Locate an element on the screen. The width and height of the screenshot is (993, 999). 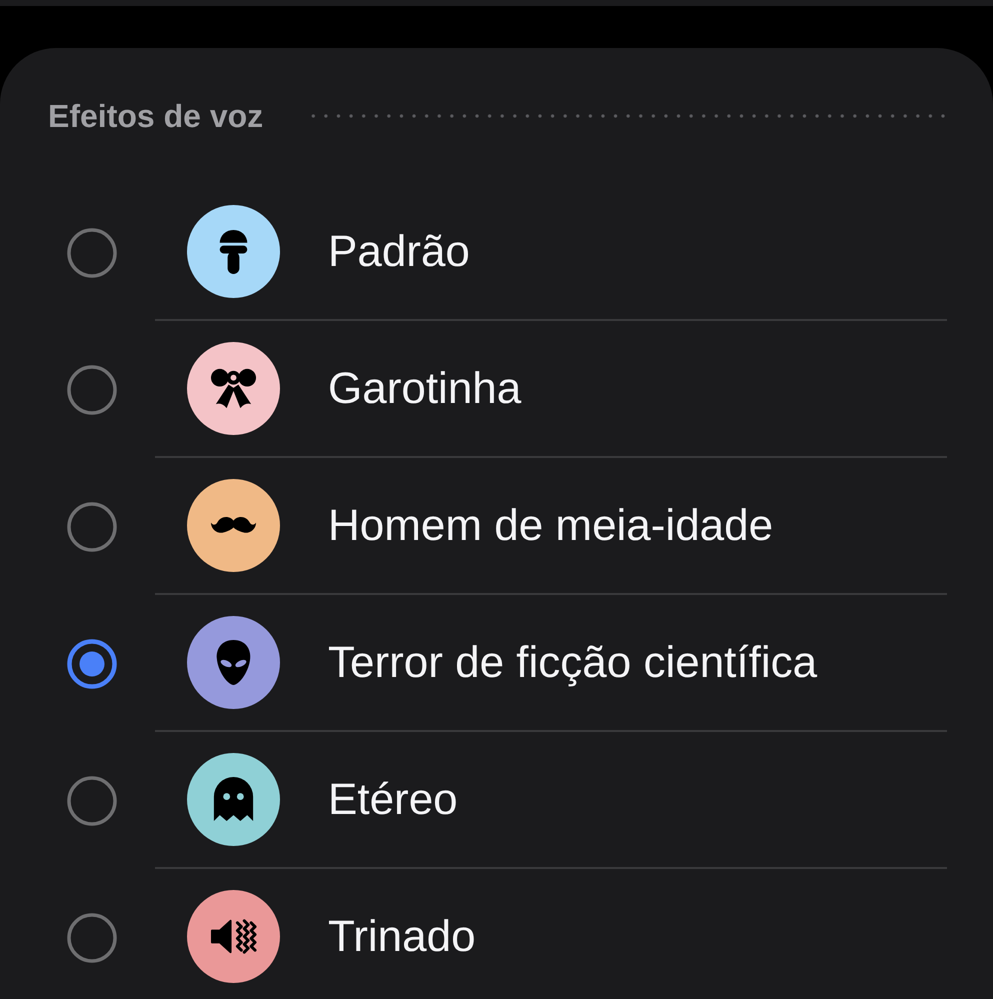
effect-name: Terror de ficção científica is located at coordinates (573, 663).